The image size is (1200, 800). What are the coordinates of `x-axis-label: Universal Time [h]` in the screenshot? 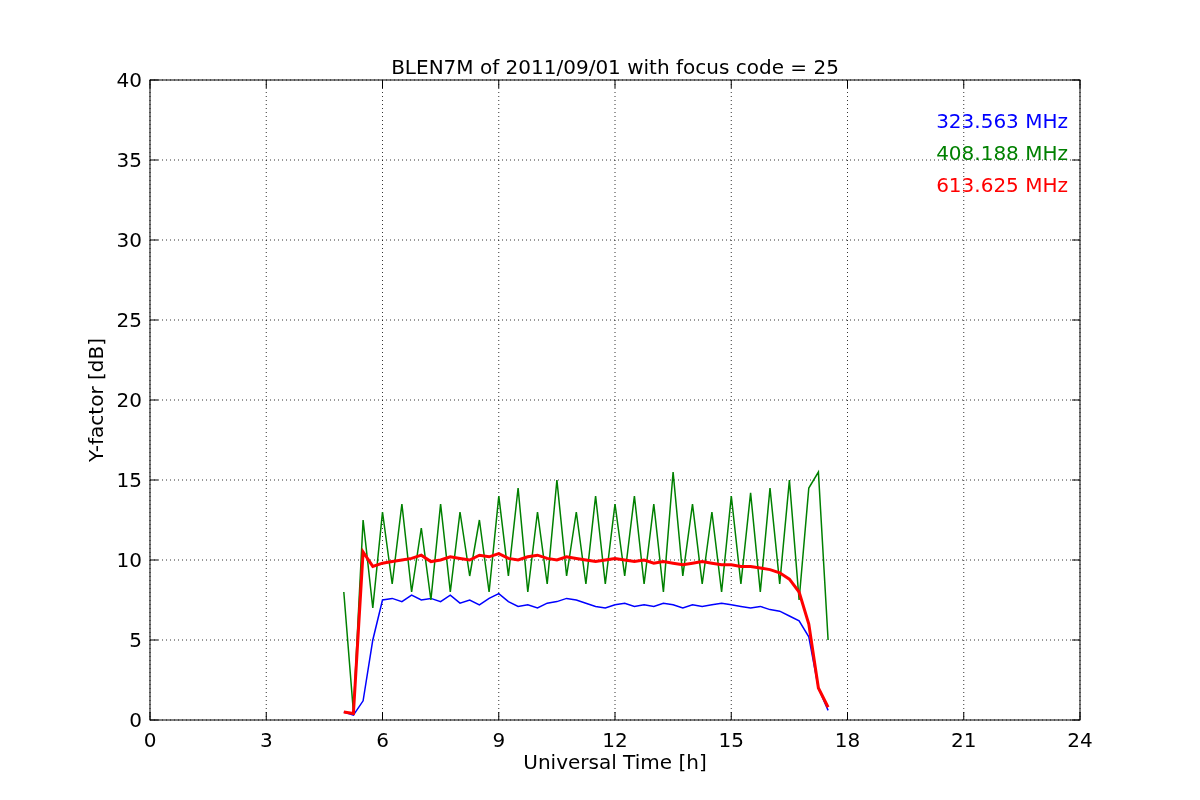 It's located at (615, 762).